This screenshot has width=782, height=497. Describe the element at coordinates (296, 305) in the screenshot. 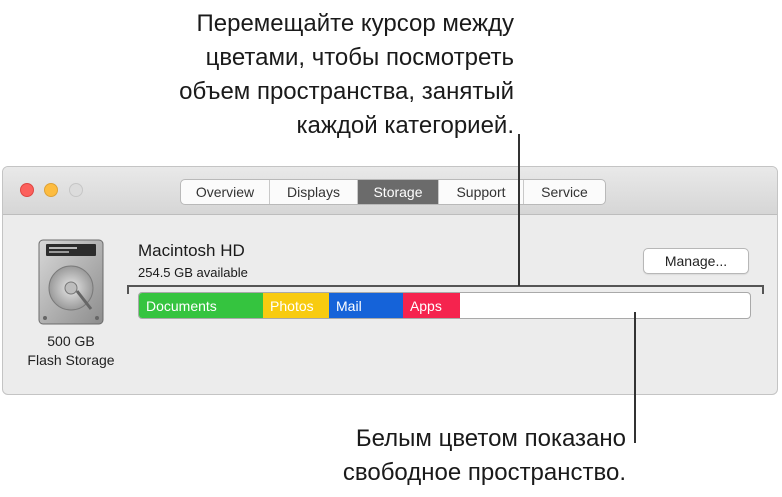

I see `segment-photos: Photos` at that location.